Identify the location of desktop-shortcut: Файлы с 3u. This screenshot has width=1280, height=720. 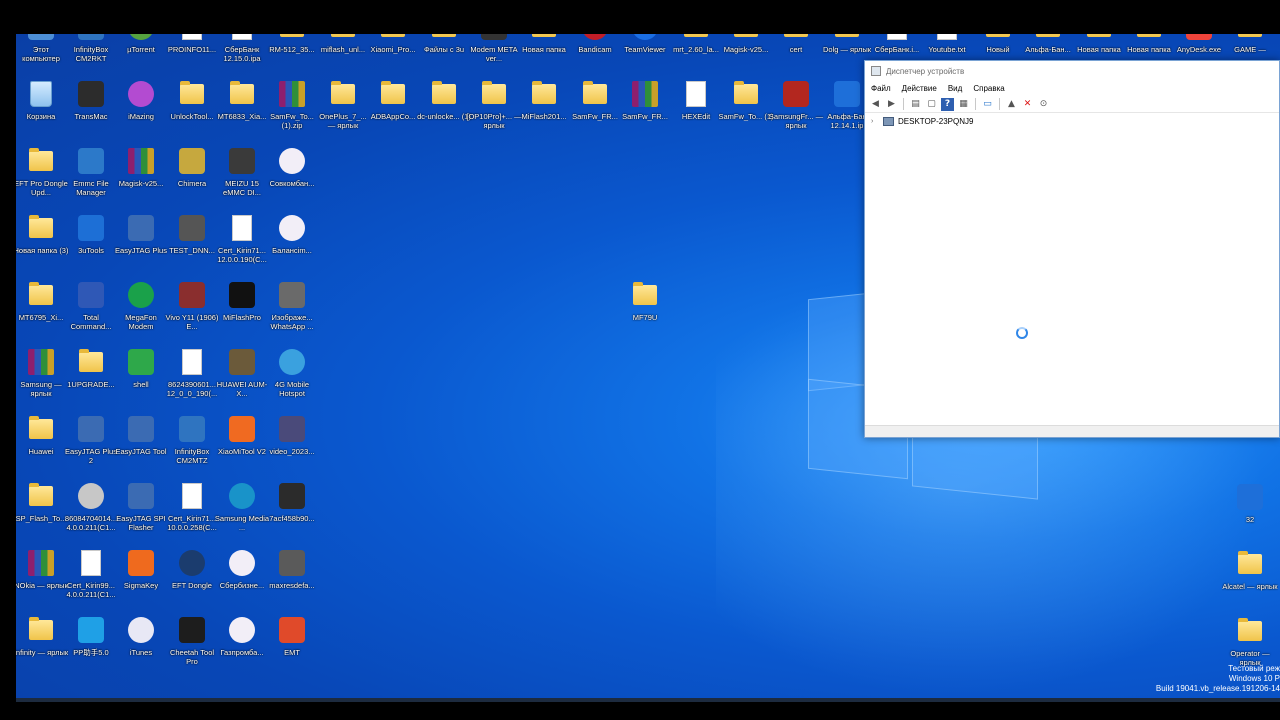
(444, 55).